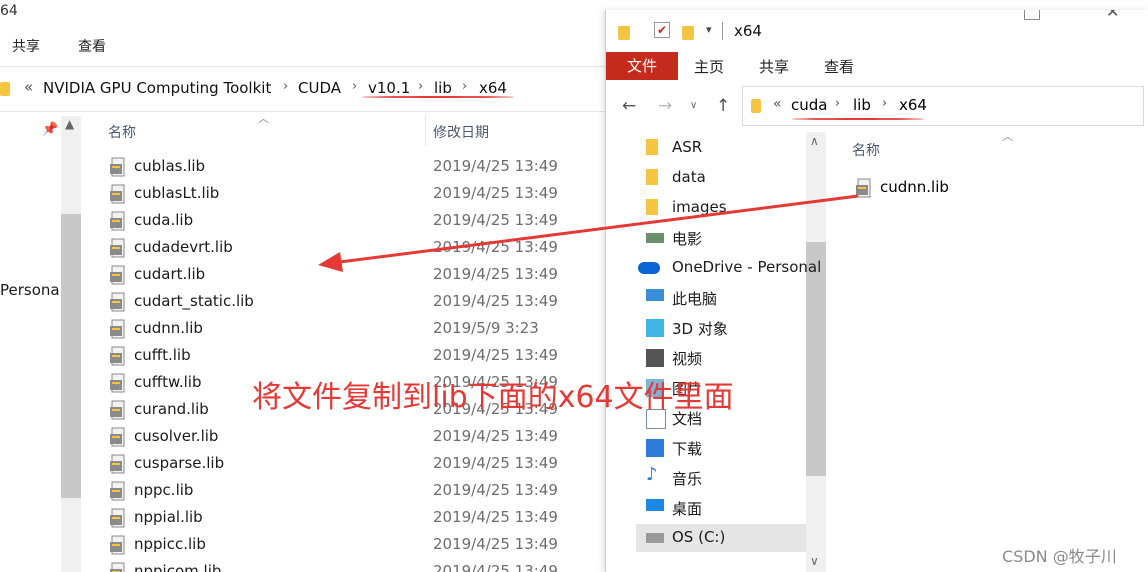  Describe the element at coordinates (330, 262) in the screenshot. I see `arrow-head` at that location.